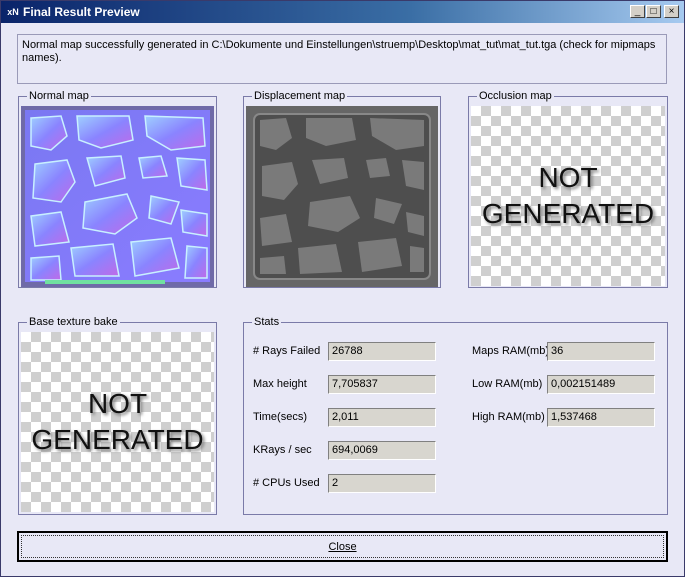  I want to click on app-icon: xN, so click(13, 12).